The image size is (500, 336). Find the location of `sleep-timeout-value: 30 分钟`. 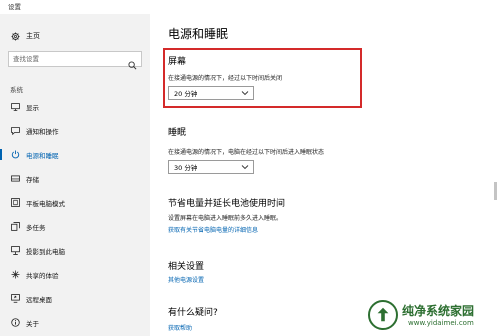

sleep-timeout-value: 30 分钟 is located at coordinates (186, 168).